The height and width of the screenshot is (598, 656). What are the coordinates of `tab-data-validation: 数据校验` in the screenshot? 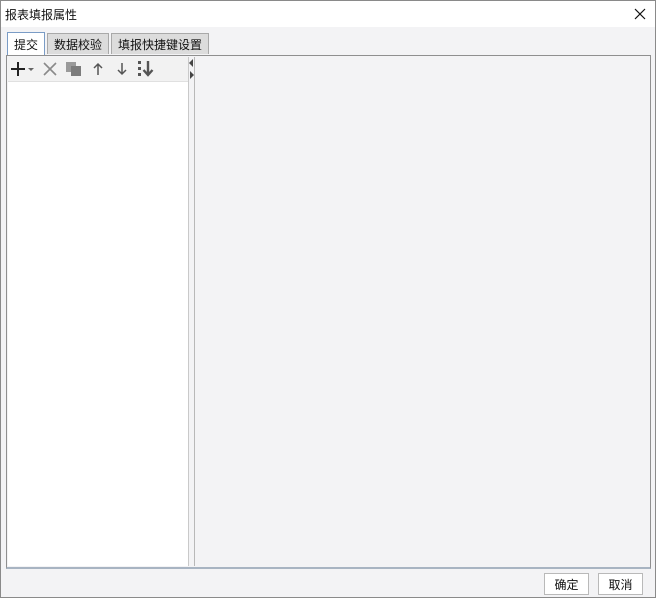 It's located at (78, 43).